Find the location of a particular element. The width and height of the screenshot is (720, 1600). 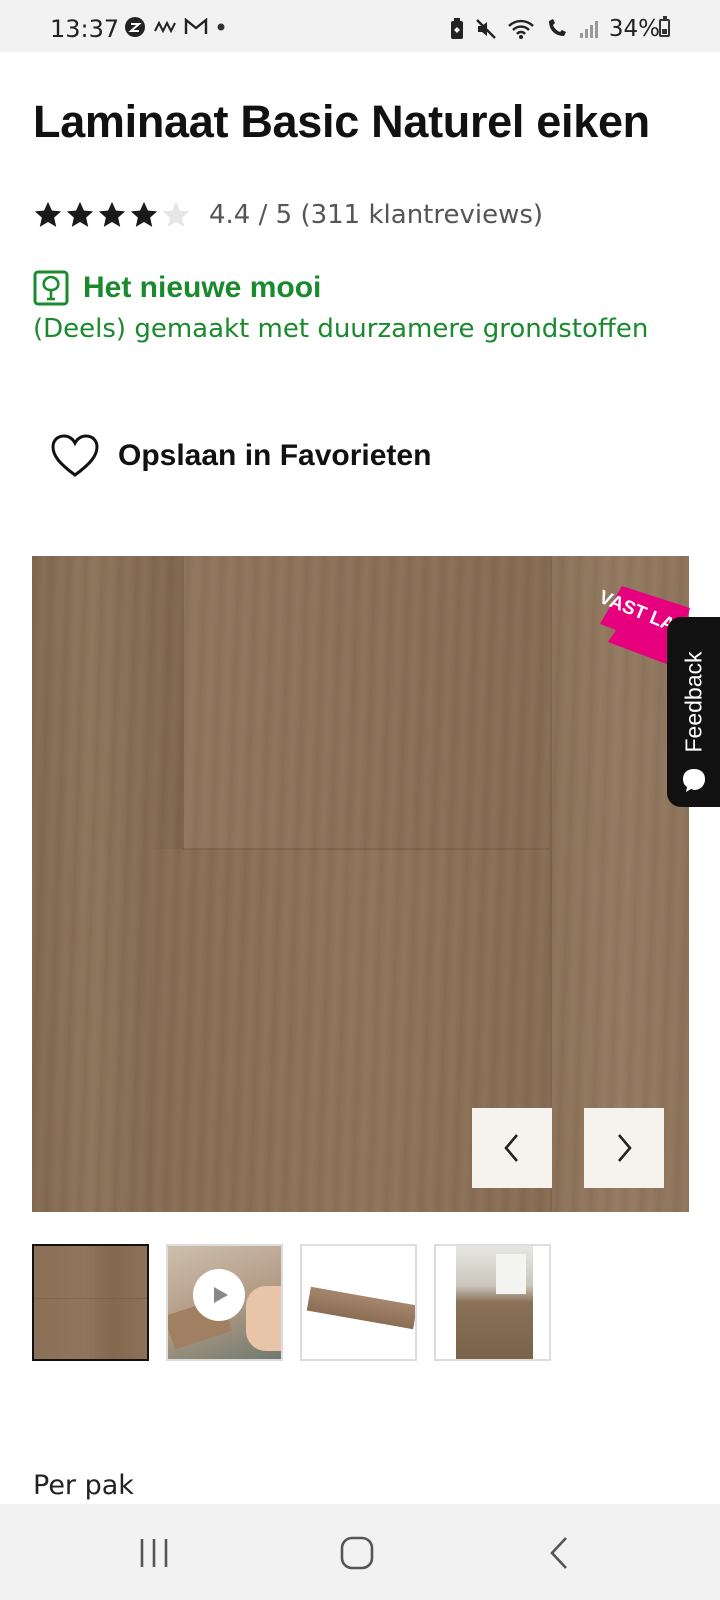

chevron-right-icon is located at coordinates (625, 1148).